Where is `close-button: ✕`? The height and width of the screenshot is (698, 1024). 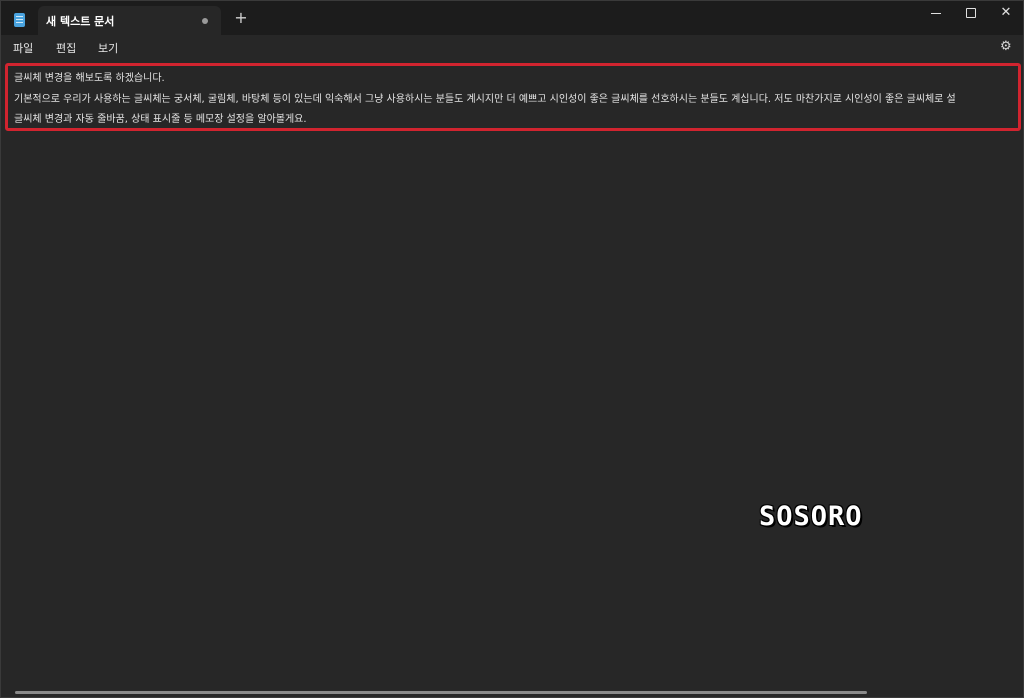 close-button: ✕ is located at coordinates (1005, 14).